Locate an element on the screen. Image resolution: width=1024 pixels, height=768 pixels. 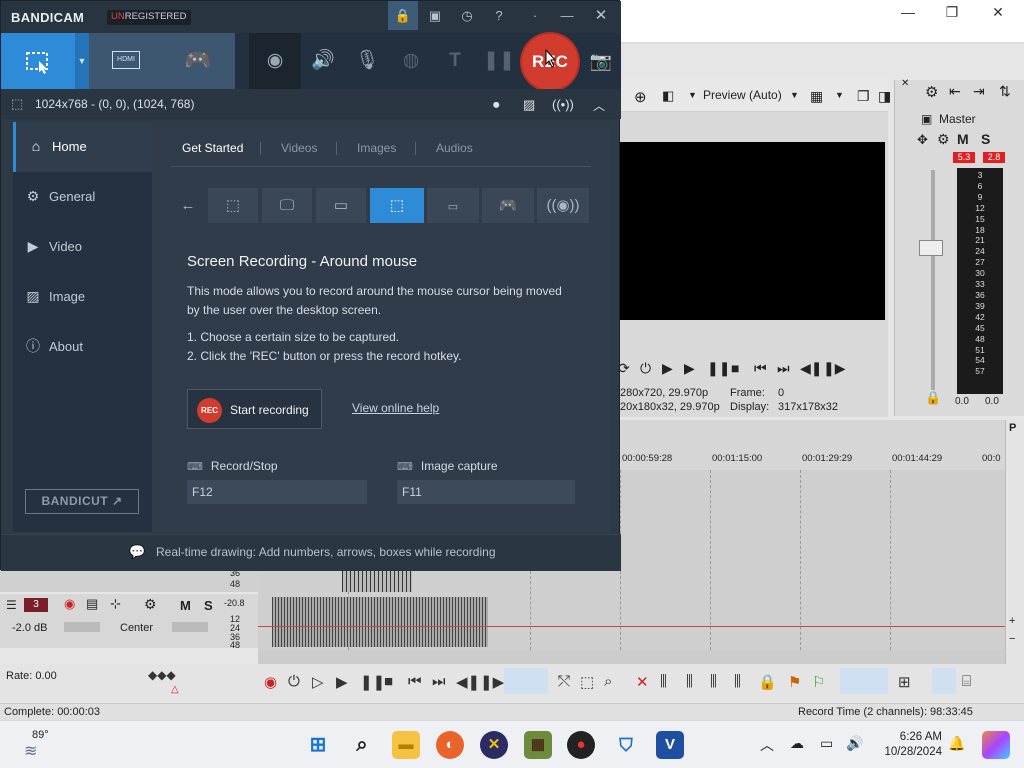
view-online-help-link: View online help is located at coordinates (395, 408).